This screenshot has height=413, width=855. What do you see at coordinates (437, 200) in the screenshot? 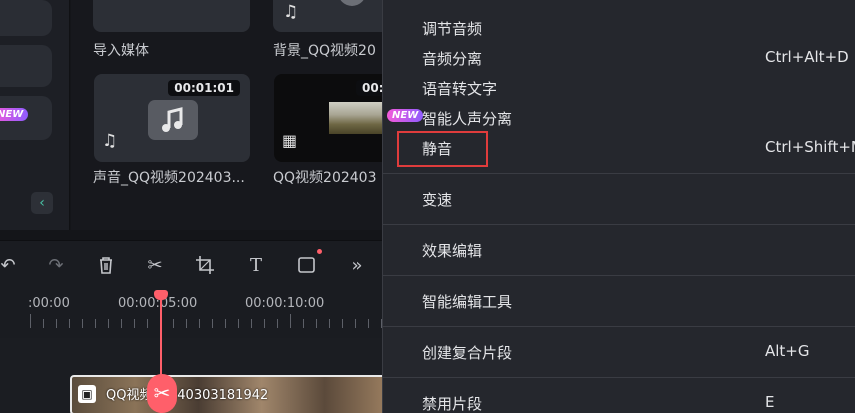
I see `menu-item-label: 变速` at bounding box center [437, 200].